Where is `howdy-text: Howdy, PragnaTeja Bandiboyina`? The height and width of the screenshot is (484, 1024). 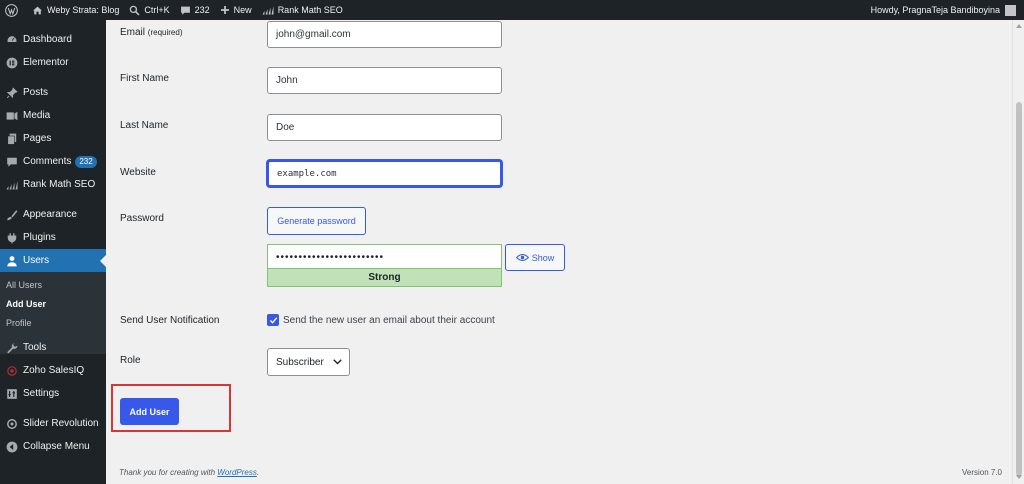 howdy-text: Howdy, PragnaTeja Bandiboyina is located at coordinates (935, 10).